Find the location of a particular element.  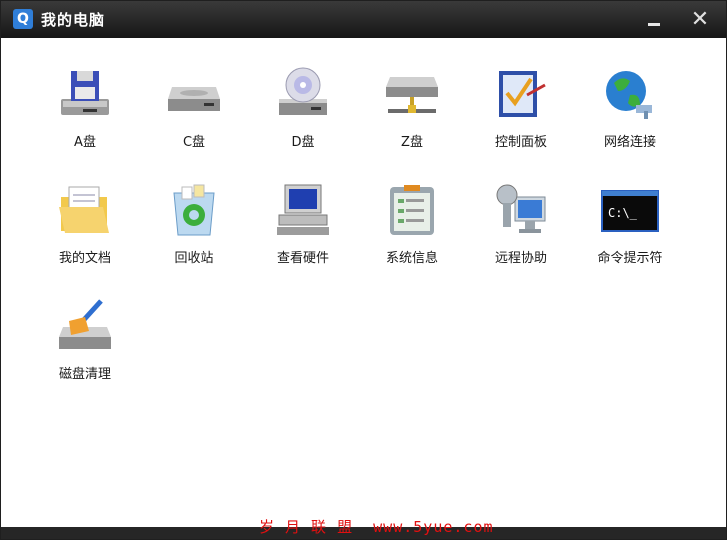

item-z-drive: Z盘 is located at coordinates (412, 116).